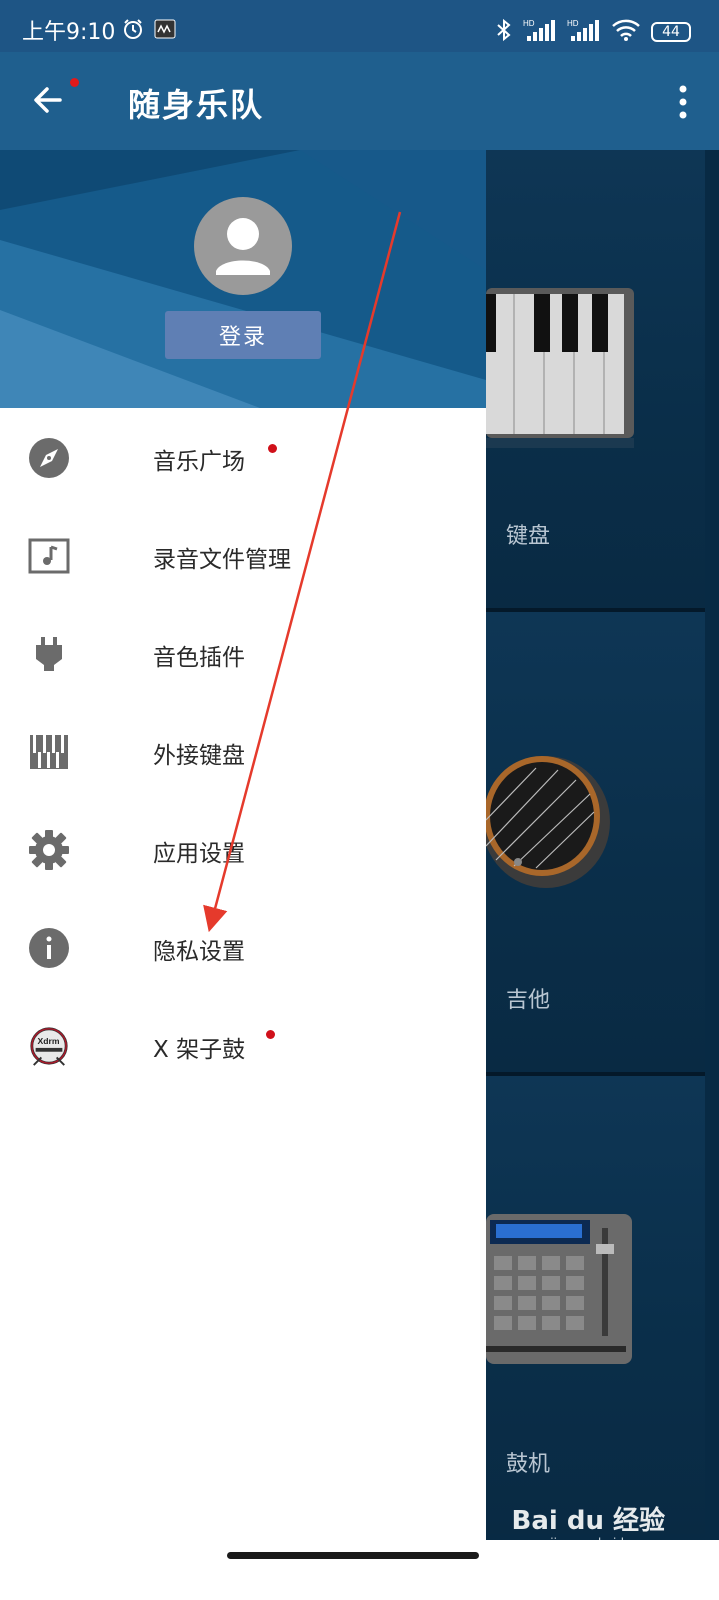  Describe the element at coordinates (74, 82) in the screenshot. I see `notification-dot` at that location.